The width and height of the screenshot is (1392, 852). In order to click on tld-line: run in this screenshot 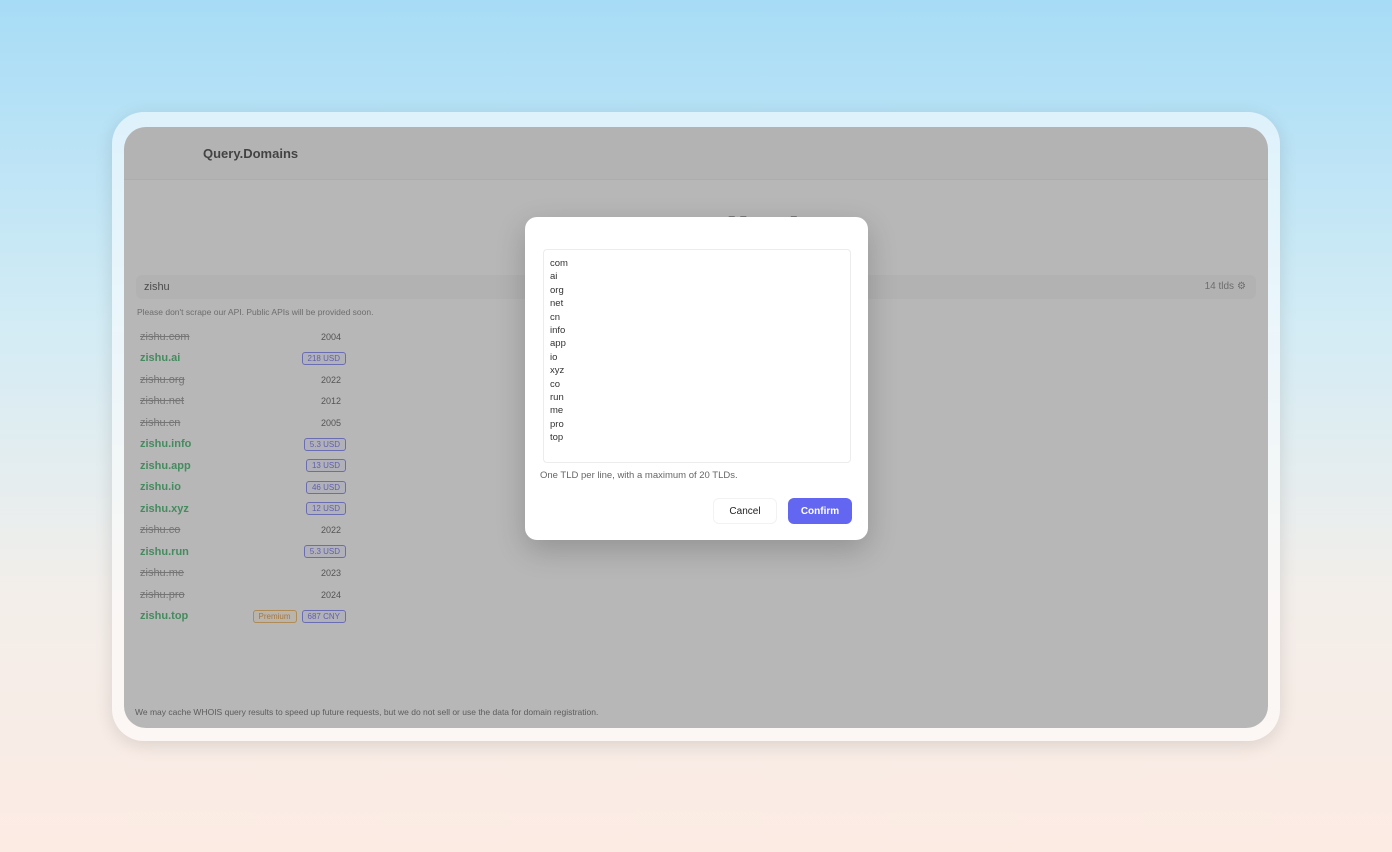, I will do `click(557, 398)`.